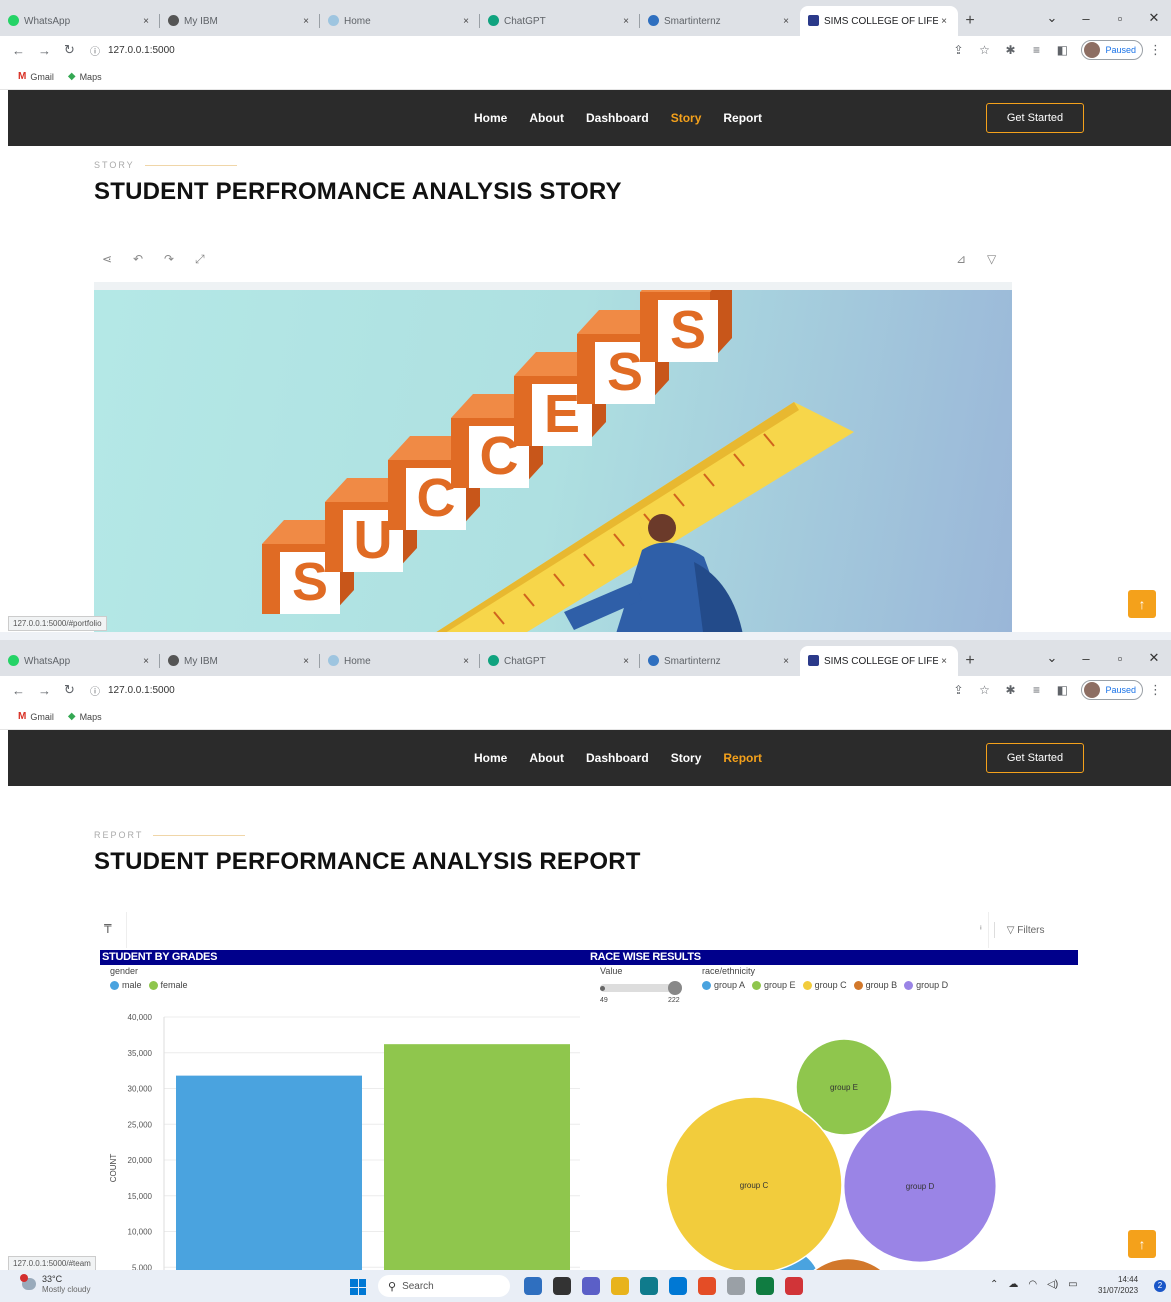  What do you see at coordinates (723, 985) in the screenshot?
I see `legend-item-group-A: group A` at bounding box center [723, 985].